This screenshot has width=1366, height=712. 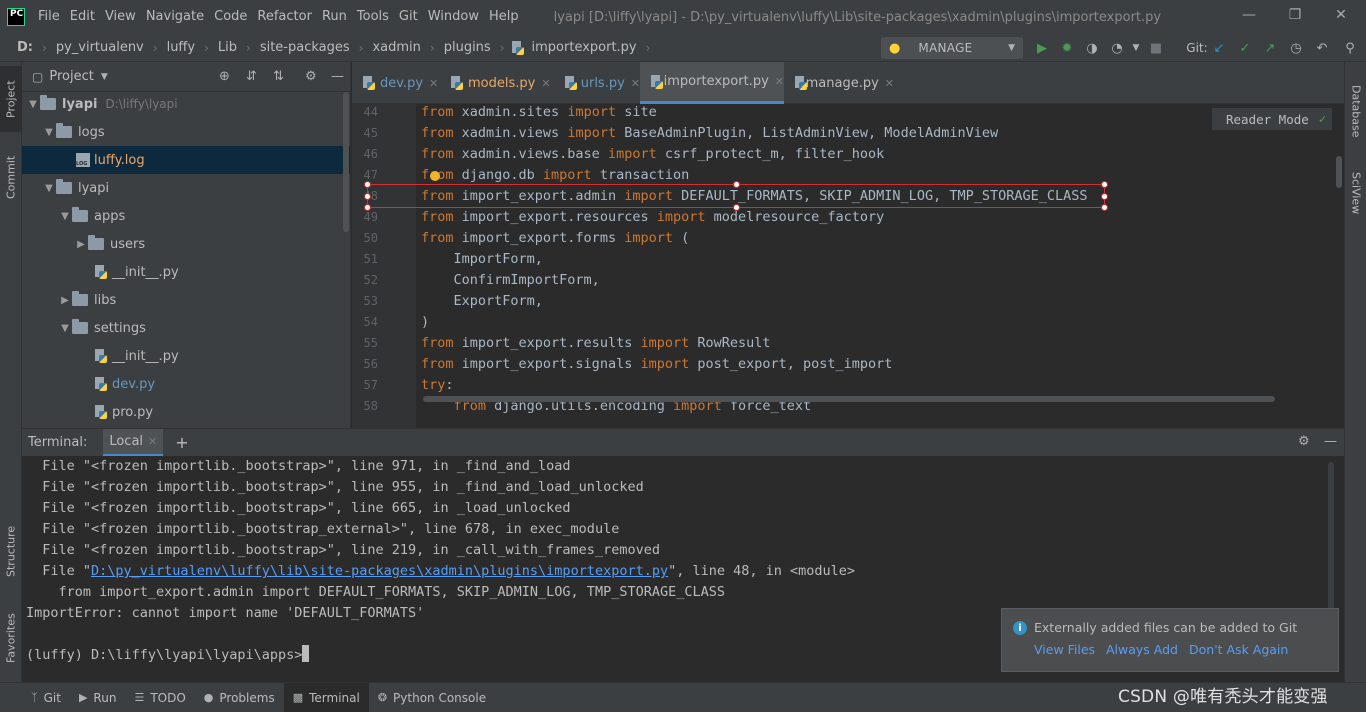 What do you see at coordinates (1142, 649) in the screenshot?
I see `always-add-link: Always Add` at bounding box center [1142, 649].